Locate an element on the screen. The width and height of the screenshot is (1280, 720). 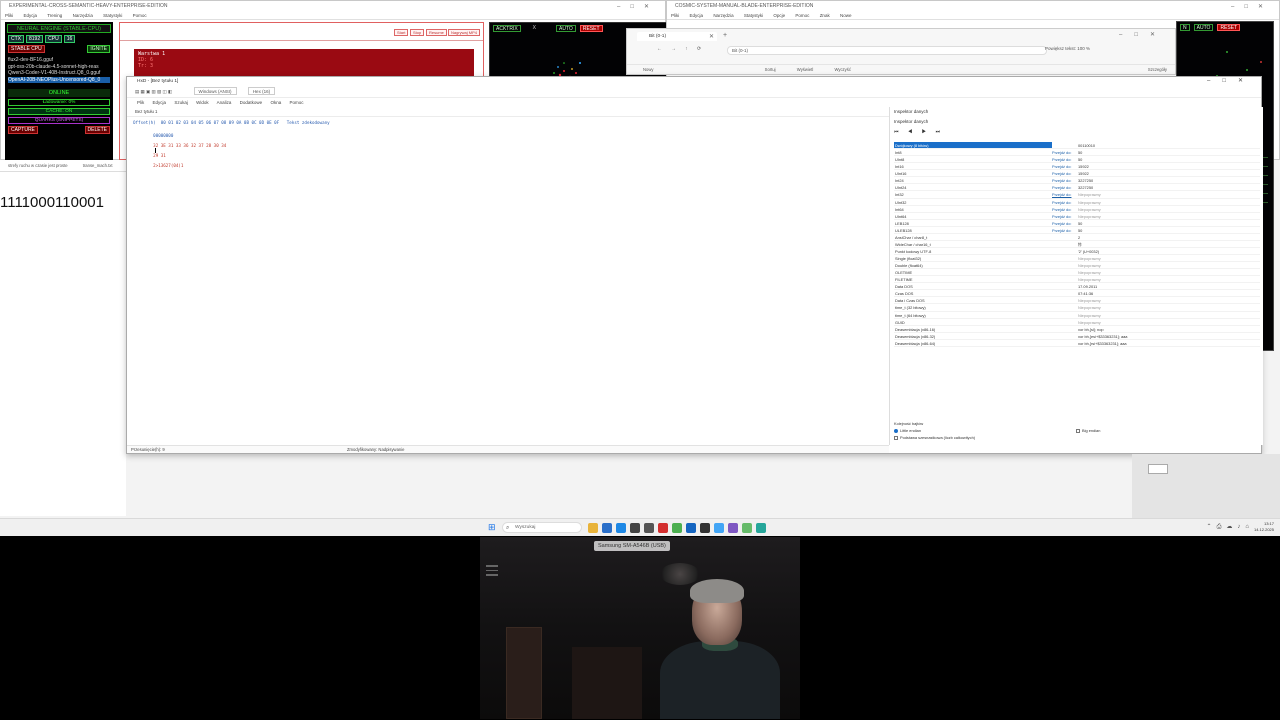
resume-button: Resume is located at coordinates (436, 32).